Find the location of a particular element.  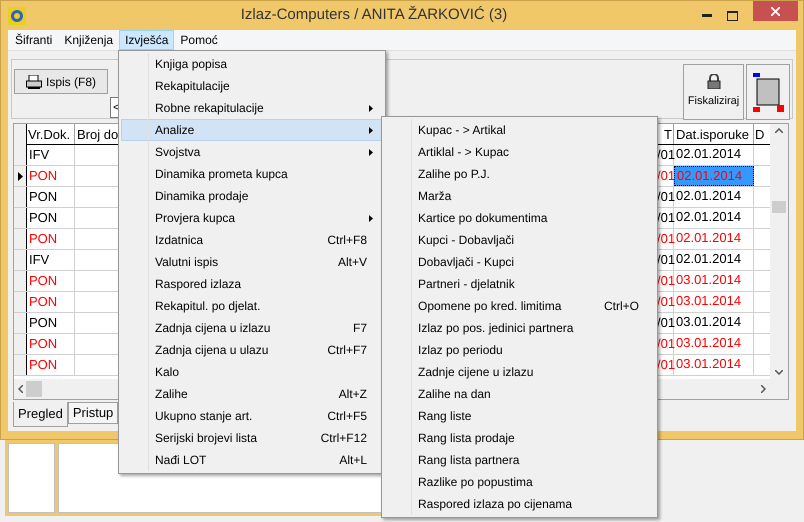

fiscalize-button: Fiskaliziraj is located at coordinates (713, 92).